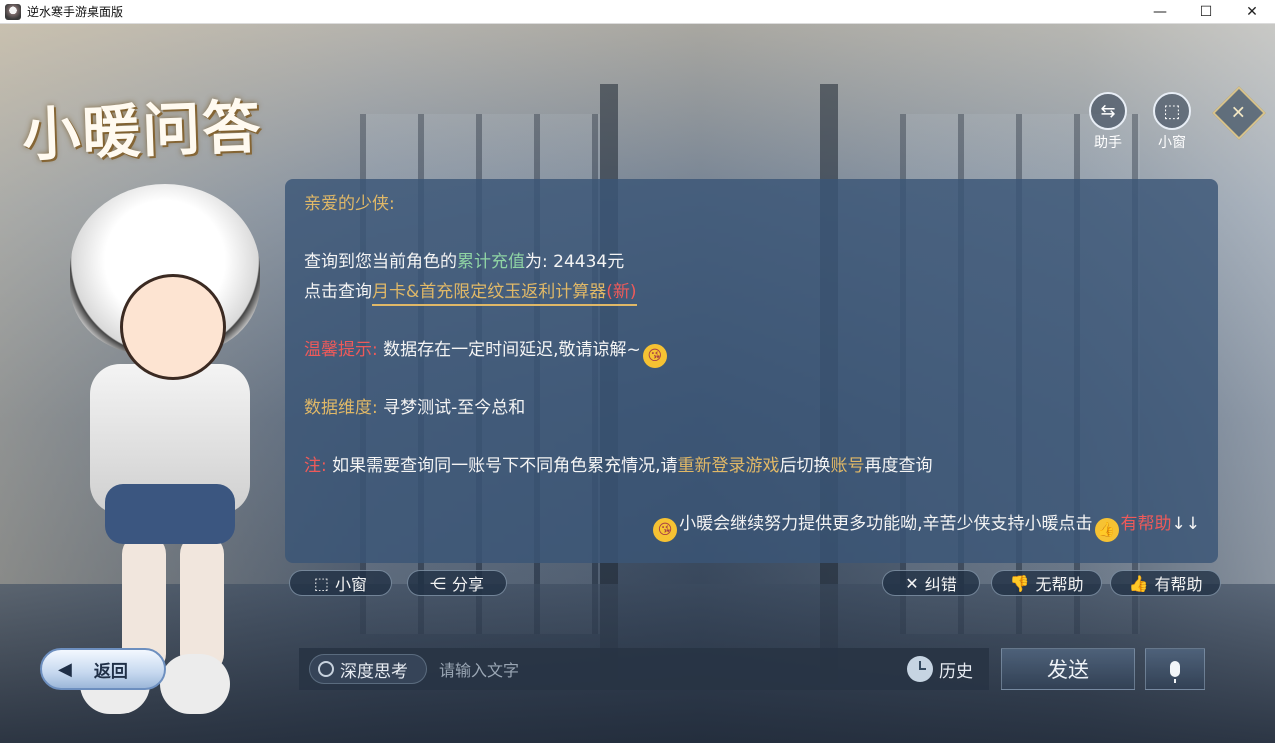 This screenshot has width=1275, height=743. Describe the element at coordinates (1160, 12) in the screenshot. I see `minimize-button: —` at that location.